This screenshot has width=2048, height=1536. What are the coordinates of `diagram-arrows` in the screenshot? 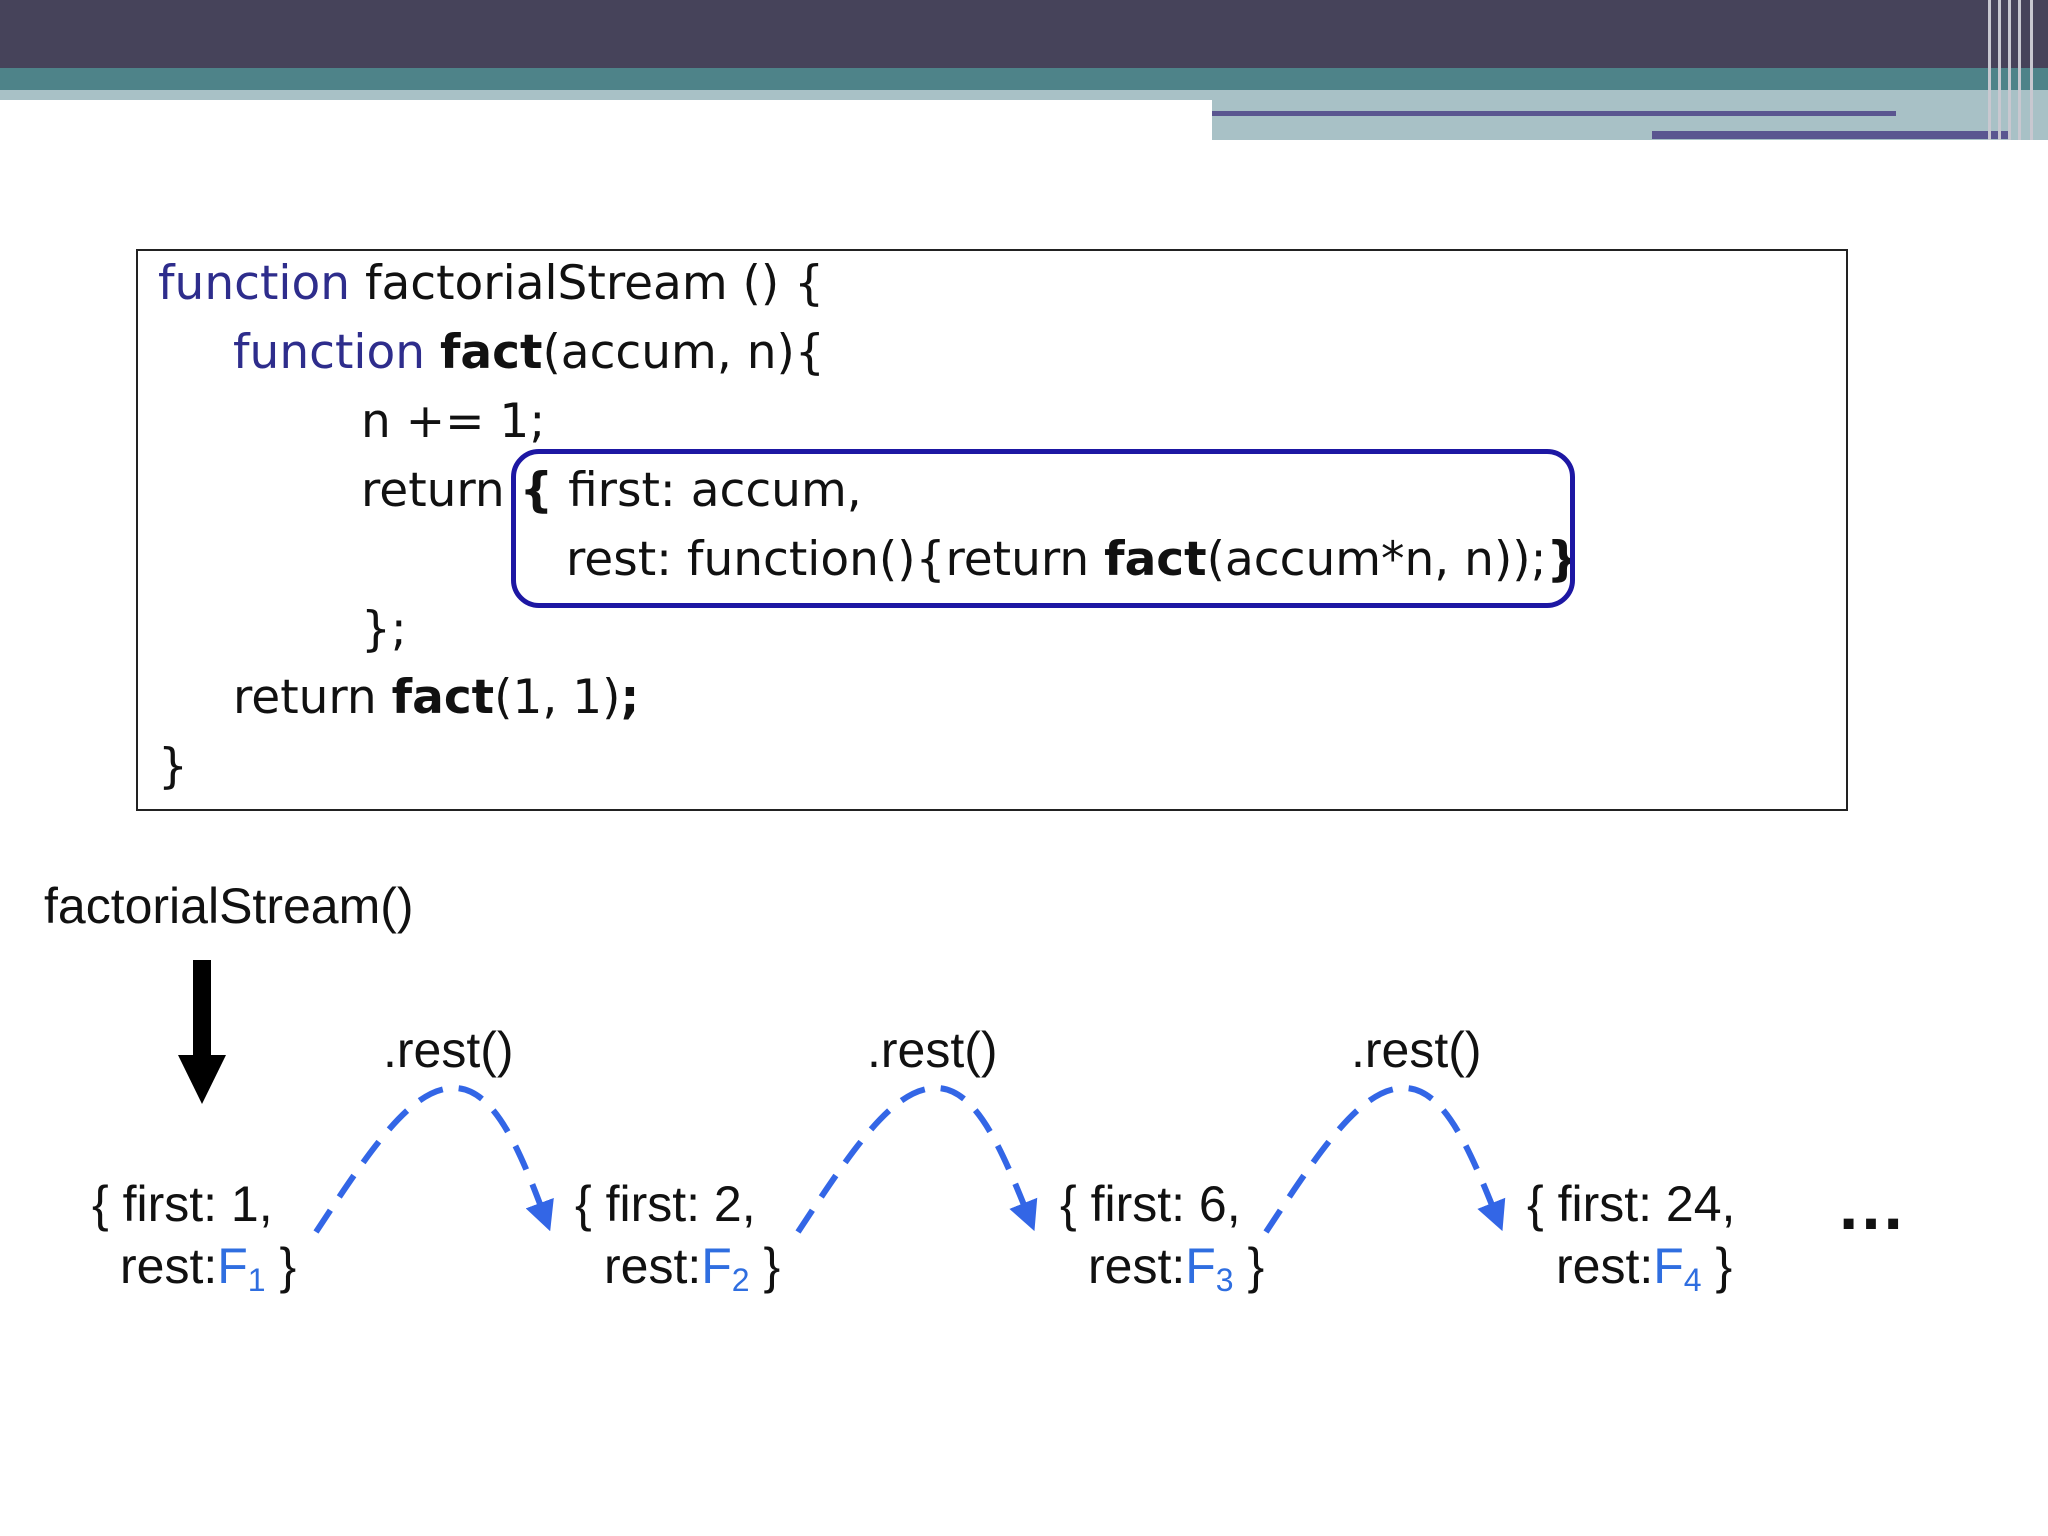 It's located at (842, 1097).